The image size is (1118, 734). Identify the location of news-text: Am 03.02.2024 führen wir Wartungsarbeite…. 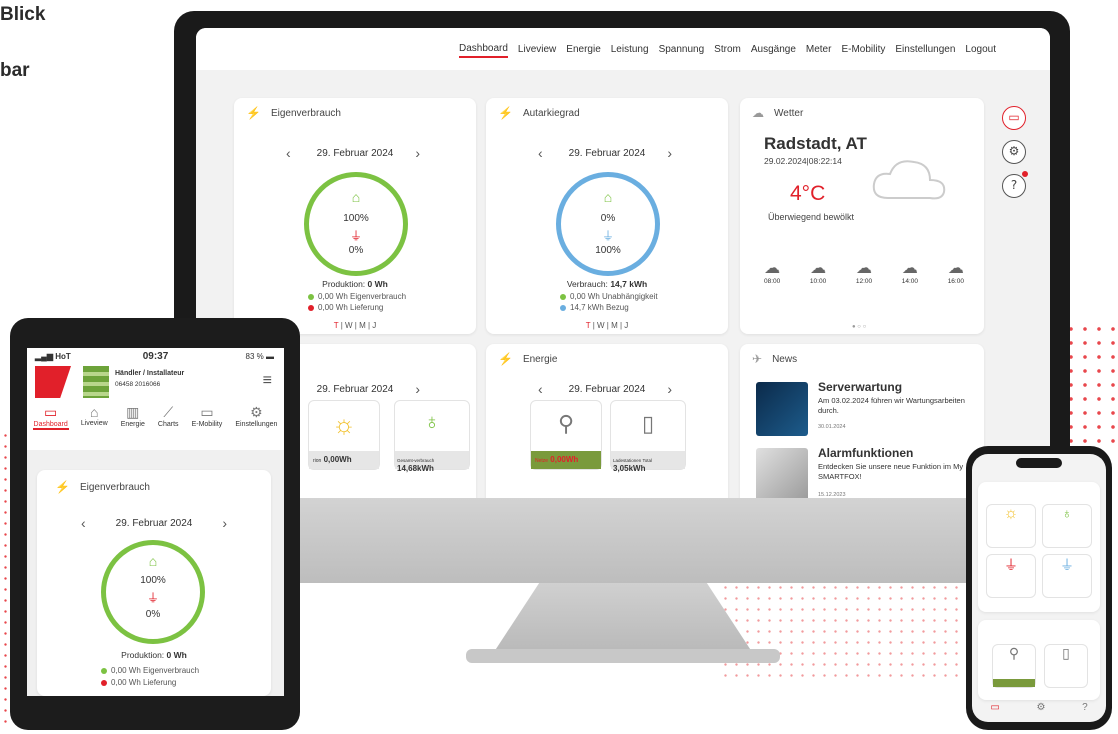
(891, 406).